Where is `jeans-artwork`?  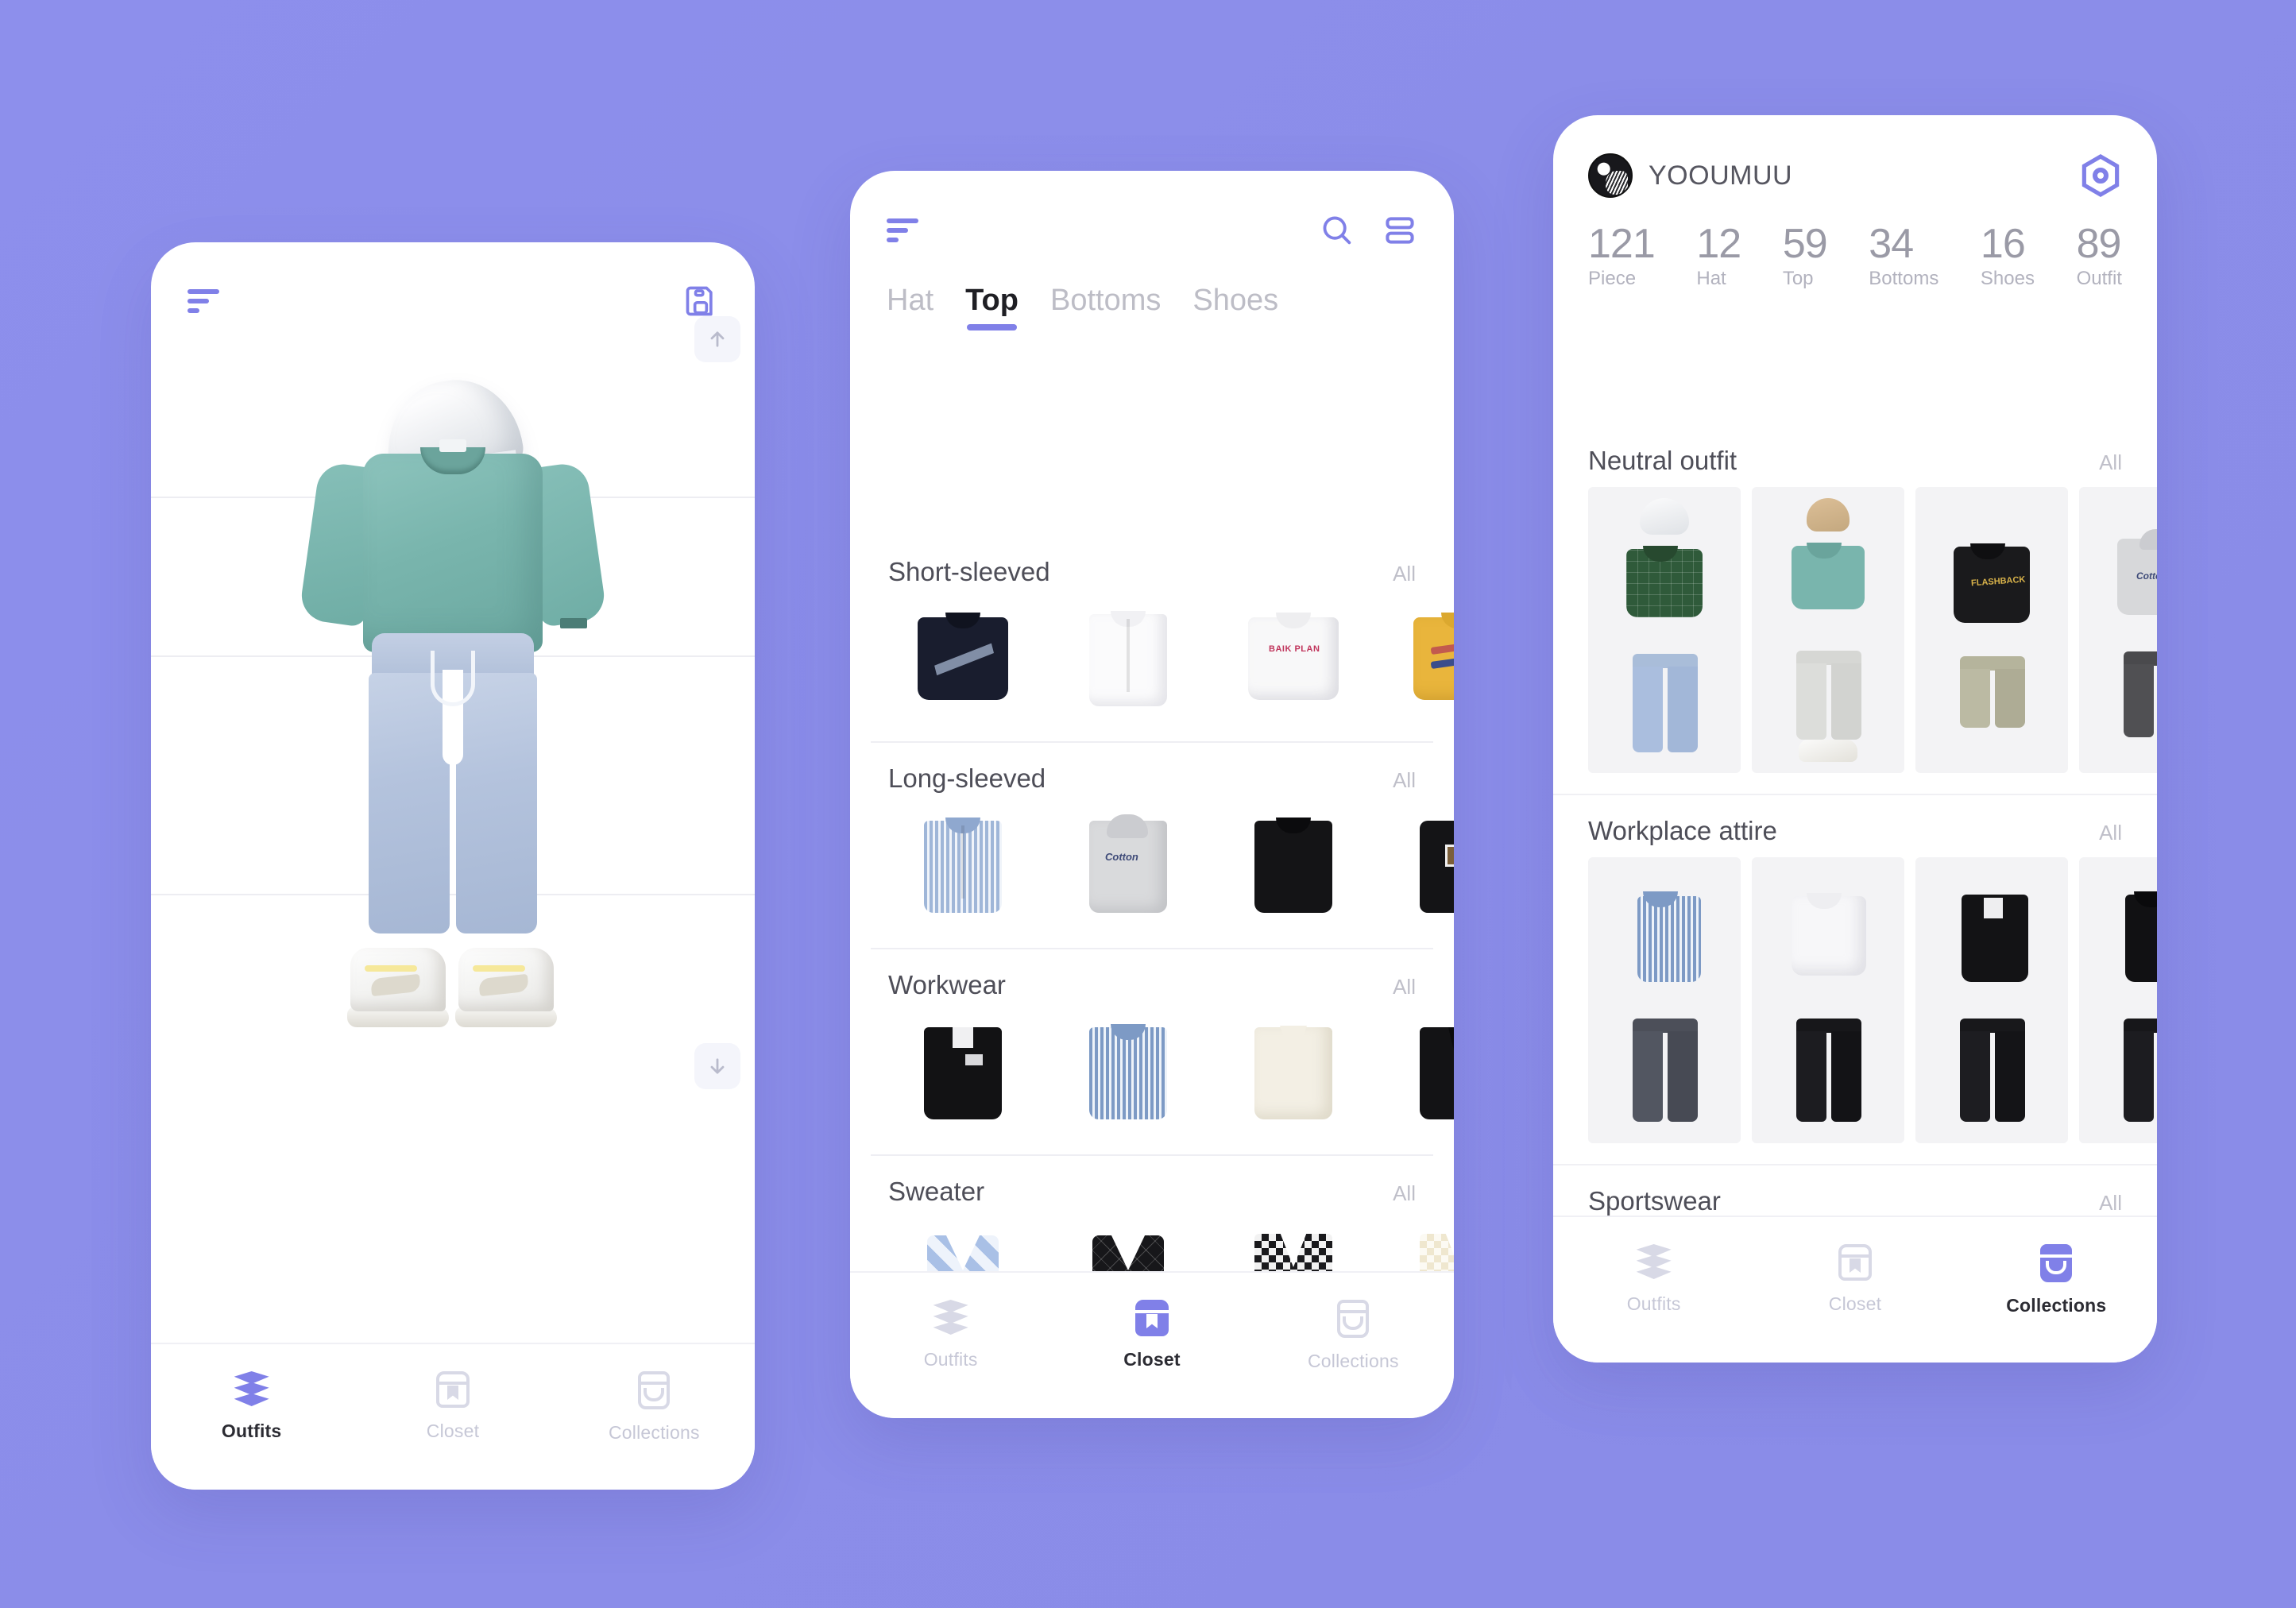 jeans-artwork is located at coordinates (453, 784).